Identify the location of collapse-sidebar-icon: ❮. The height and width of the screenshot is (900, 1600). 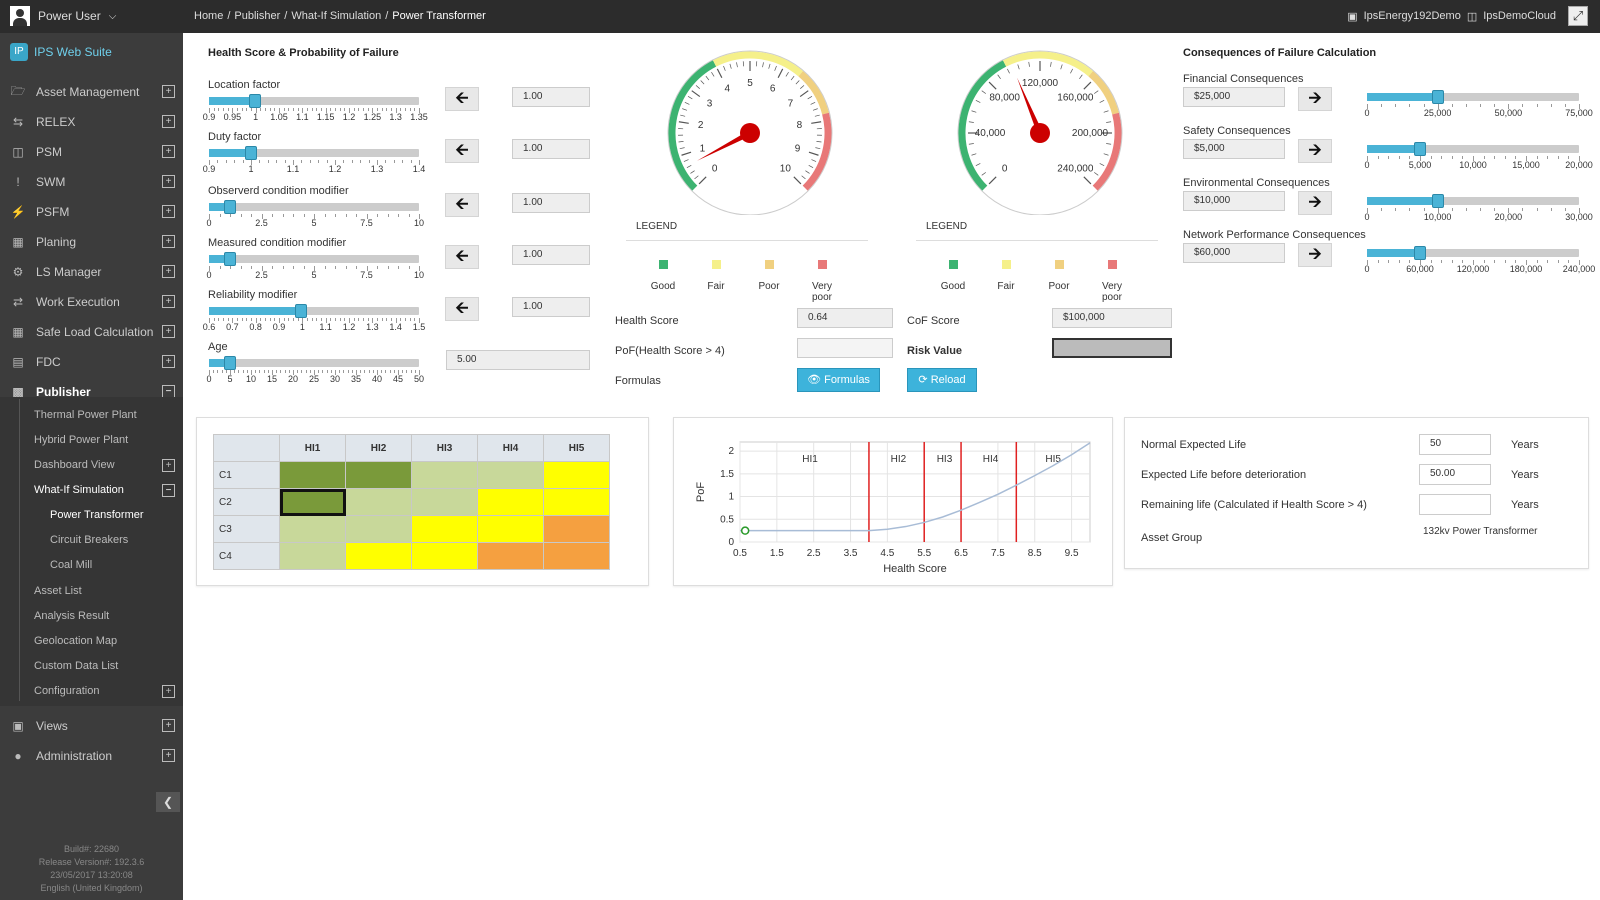
(168, 802).